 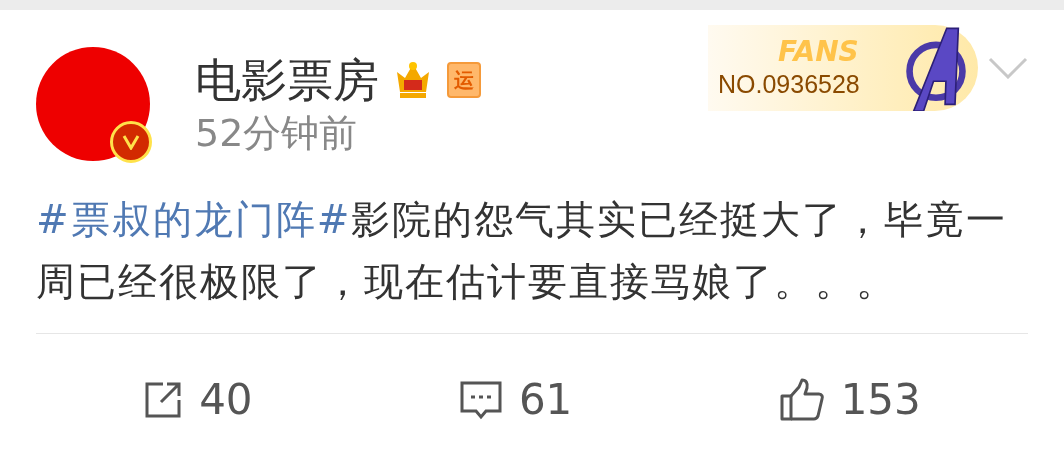 What do you see at coordinates (789, 84) in the screenshot?
I see `fans-number: NO.0936528` at bounding box center [789, 84].